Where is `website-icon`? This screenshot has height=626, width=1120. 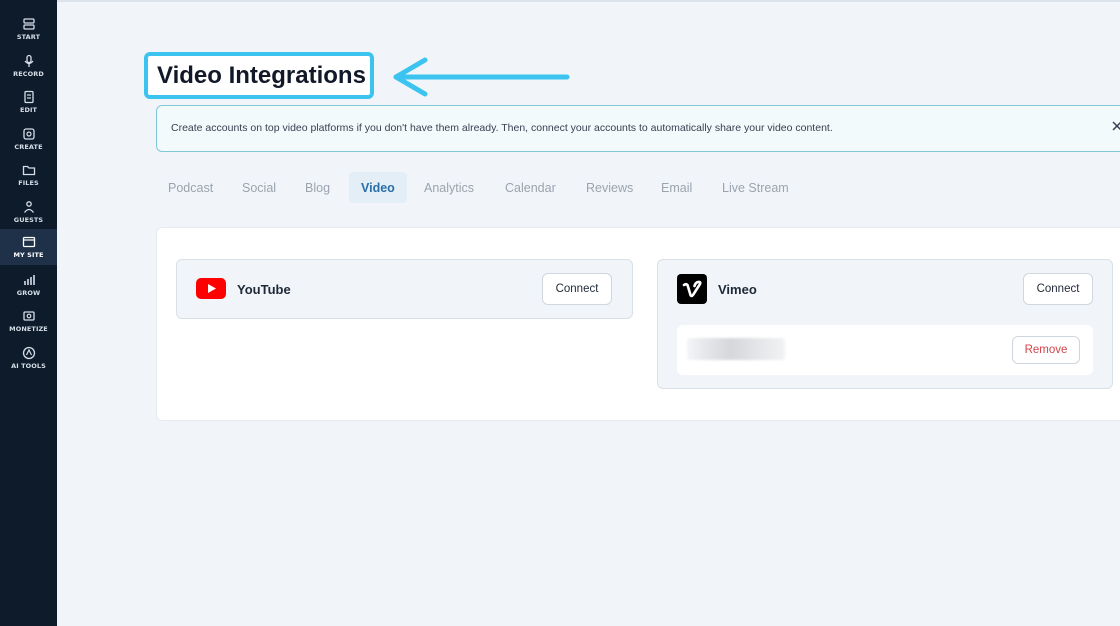
website-icon is located at coordinates (28, 242).